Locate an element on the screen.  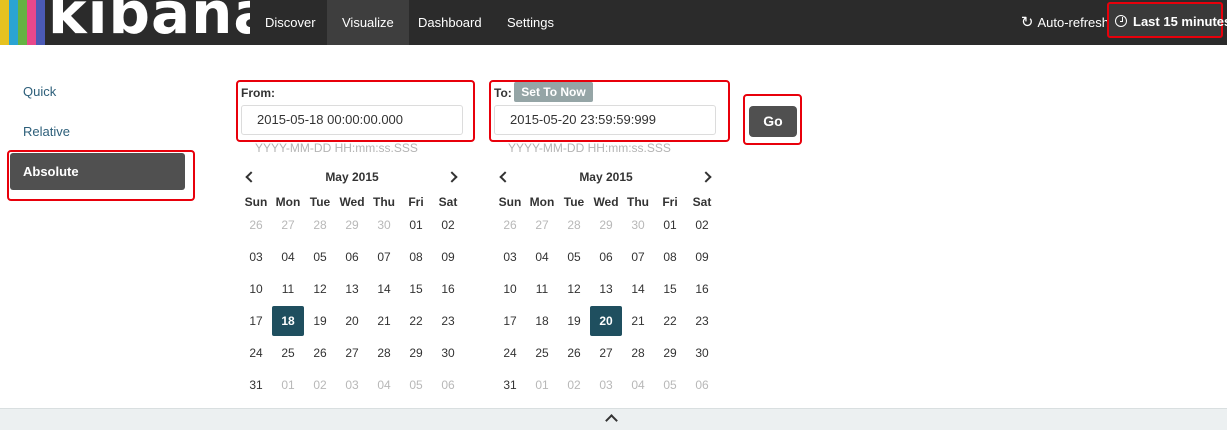
go-button: Go is located at coordinates (773, 121).